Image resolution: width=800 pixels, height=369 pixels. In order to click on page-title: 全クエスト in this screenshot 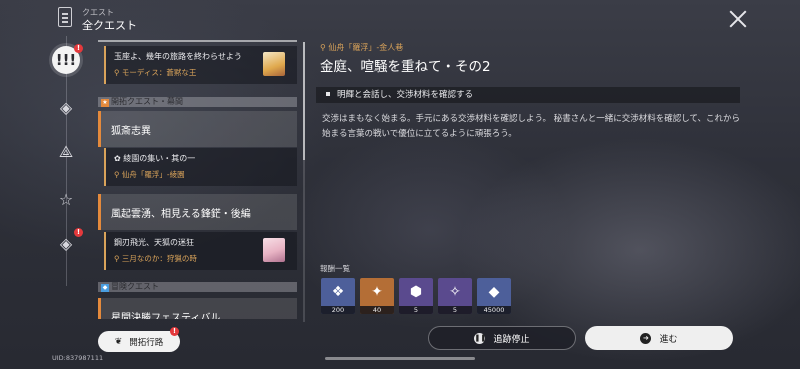, I will do `click(109, 25)`.